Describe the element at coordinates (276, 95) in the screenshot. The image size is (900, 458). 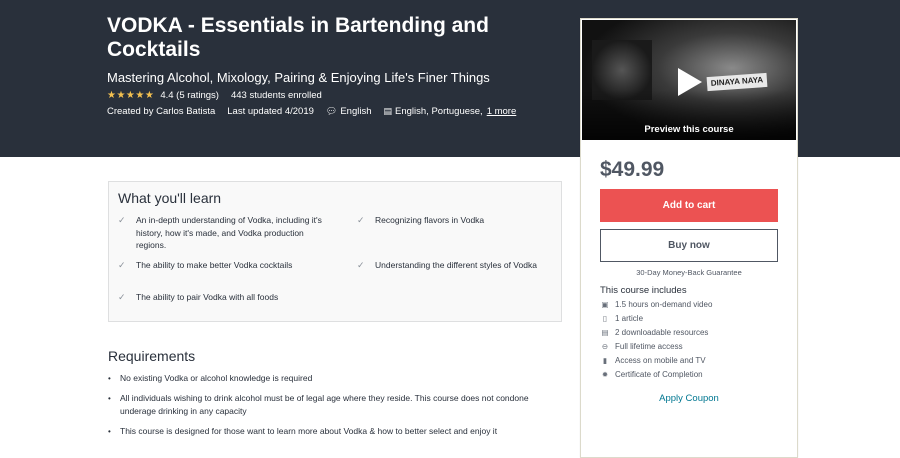
I see `enrolled-count: 443 students enrolled` at that location.